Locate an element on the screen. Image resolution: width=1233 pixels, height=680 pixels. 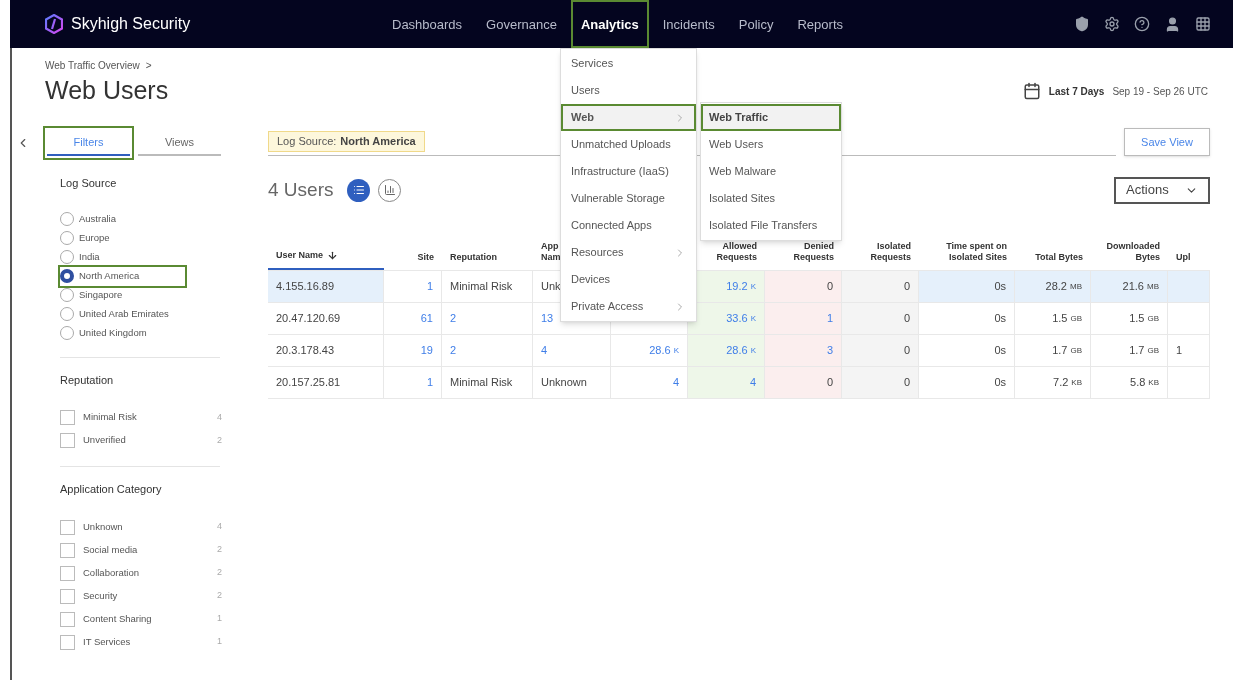
brand-name: Skyhigh Security is located at coordinates (131, 24).